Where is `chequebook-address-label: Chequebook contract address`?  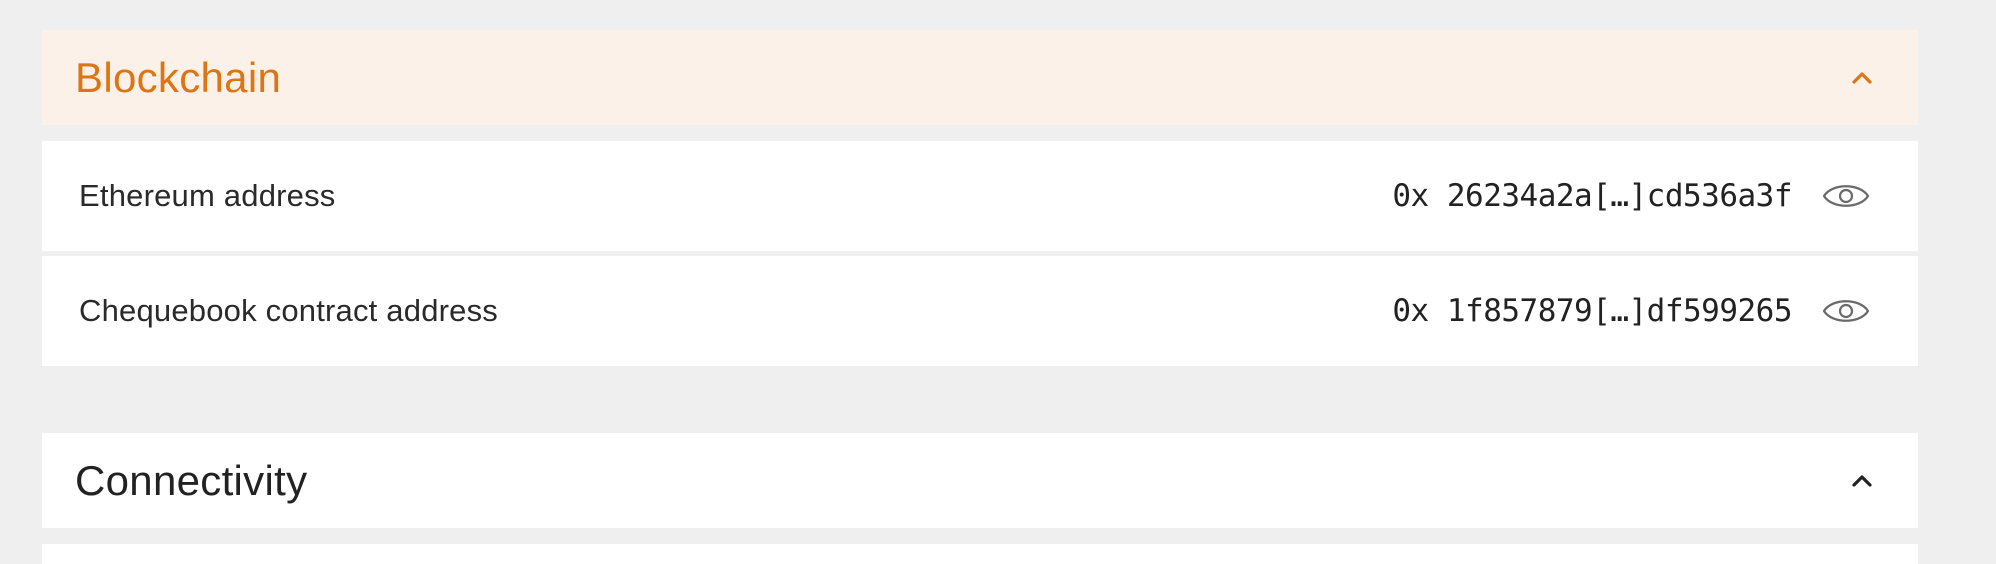 chequebook-address-label: Chequebook contract address is located at coordinates (288, 310).